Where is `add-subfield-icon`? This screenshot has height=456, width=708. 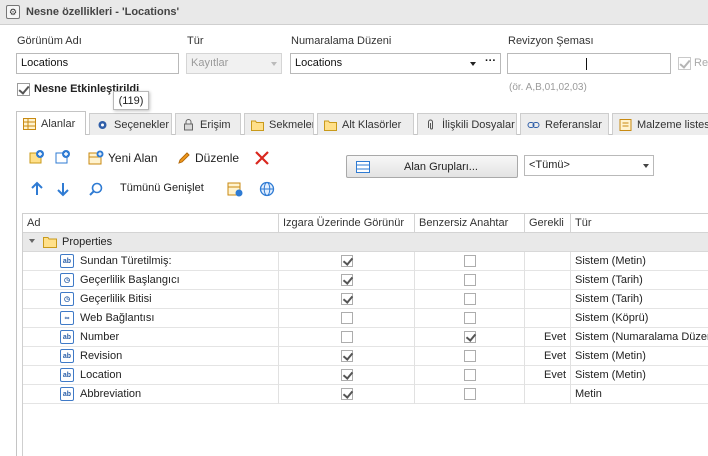
add-subfield-icon is located at coordinates (63, 157).